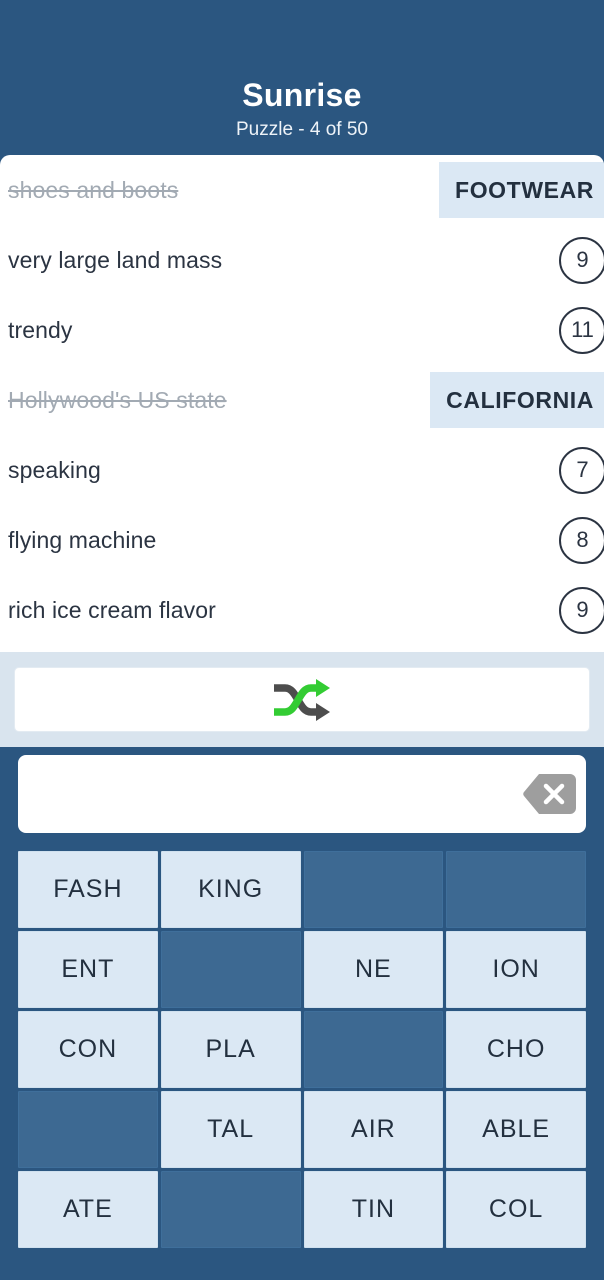 The width and height of the screenshot is (604, 1280). I want to click on letter-count-badge: 11, so click(581, 330).